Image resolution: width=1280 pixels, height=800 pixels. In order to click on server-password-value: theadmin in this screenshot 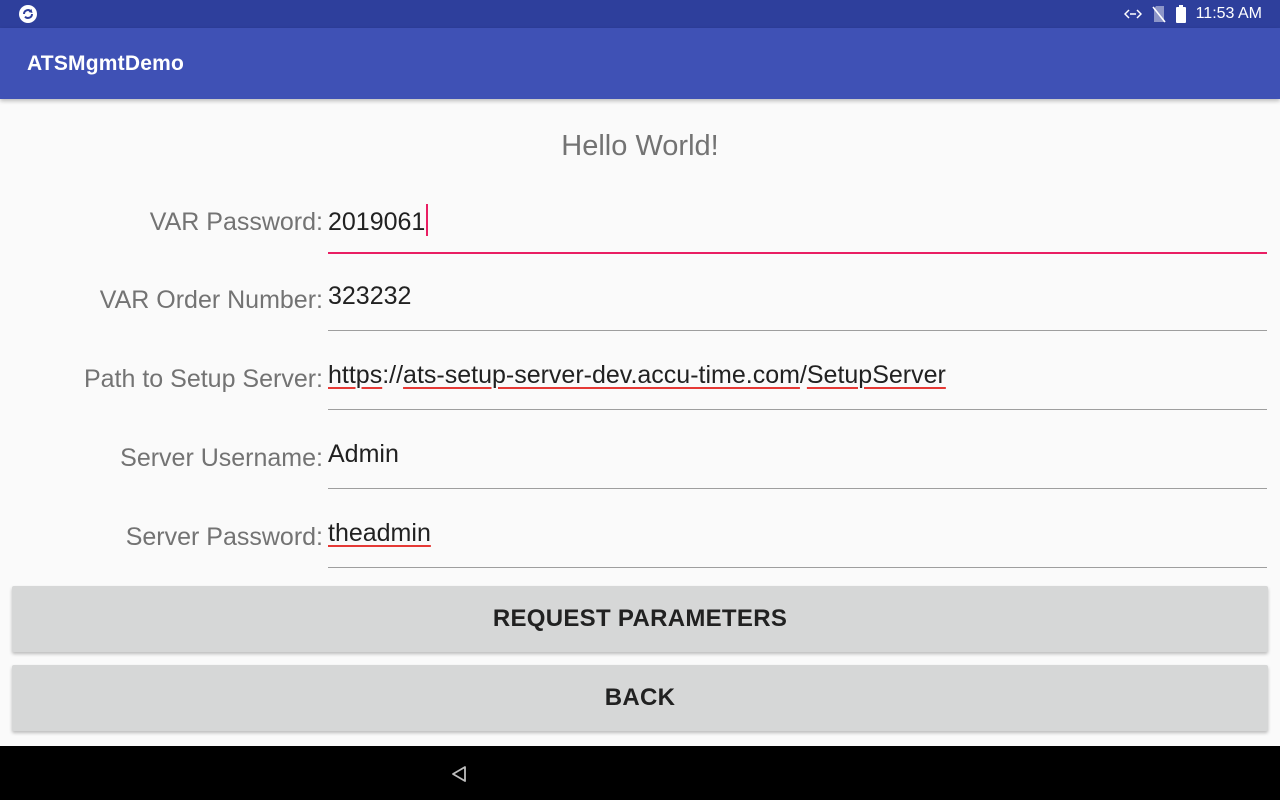, I will do `click(379, 533)`.